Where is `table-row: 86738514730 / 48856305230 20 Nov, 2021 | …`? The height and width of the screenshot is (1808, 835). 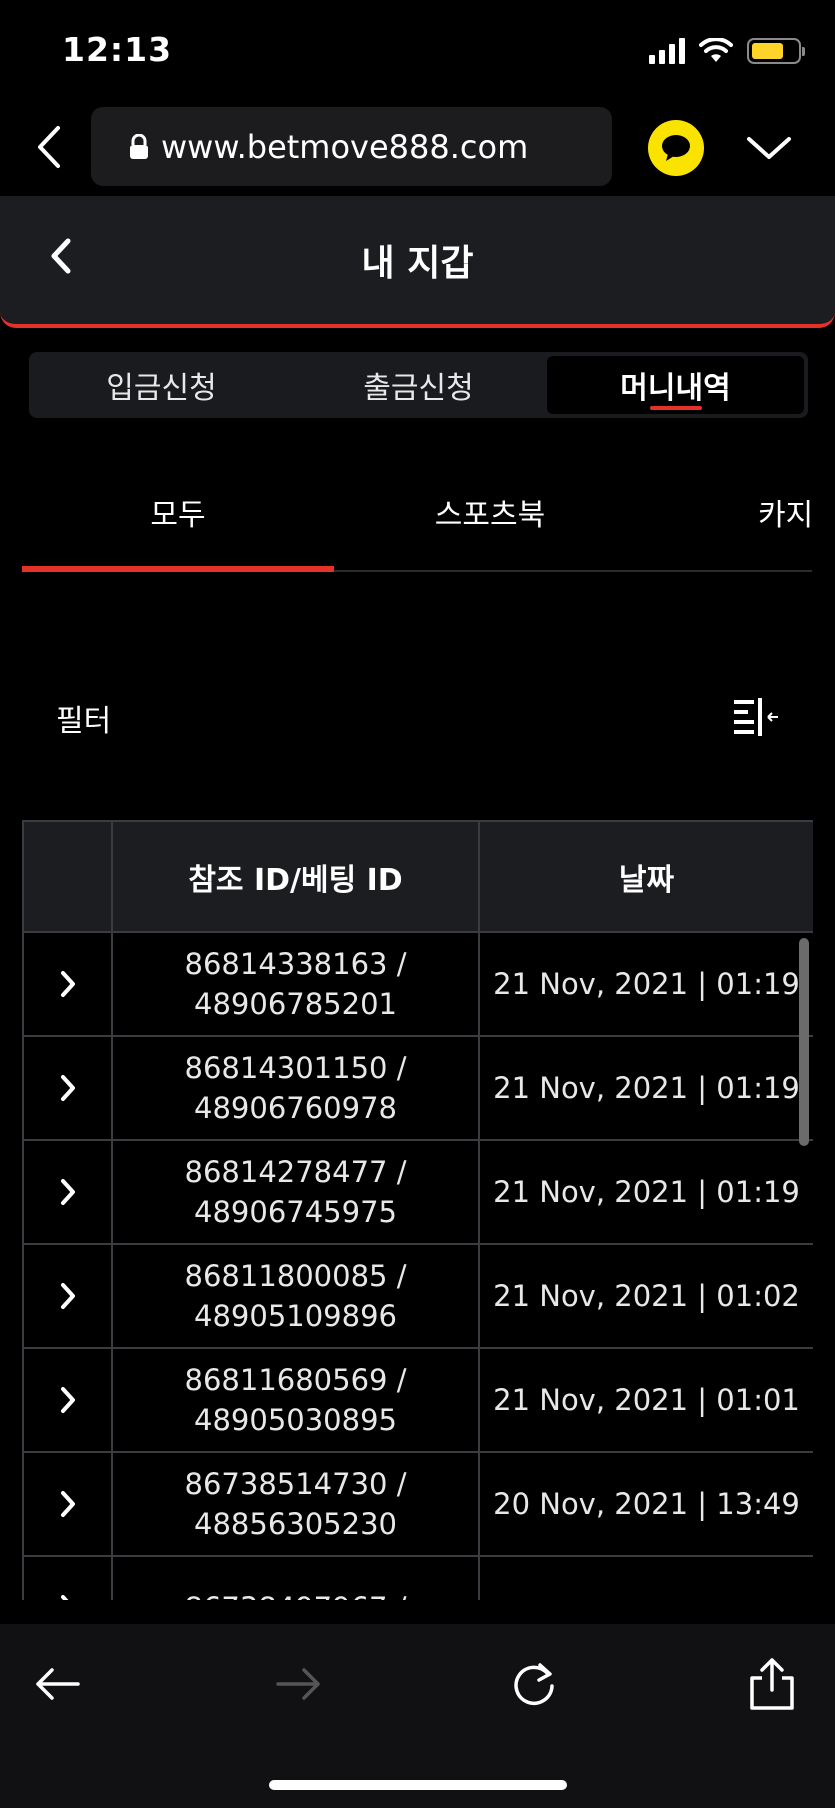
table-row: 86738514730 / 48856305230 20 Nov, 2021 | … is located at coordinates (417, 1504).